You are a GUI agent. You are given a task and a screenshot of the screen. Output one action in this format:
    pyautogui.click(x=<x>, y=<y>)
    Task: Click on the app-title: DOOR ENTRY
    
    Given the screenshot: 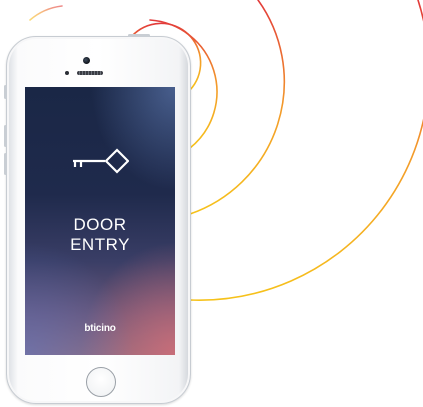 What is the action you would take?
    pyautogui.click(x=100, y=235)
    